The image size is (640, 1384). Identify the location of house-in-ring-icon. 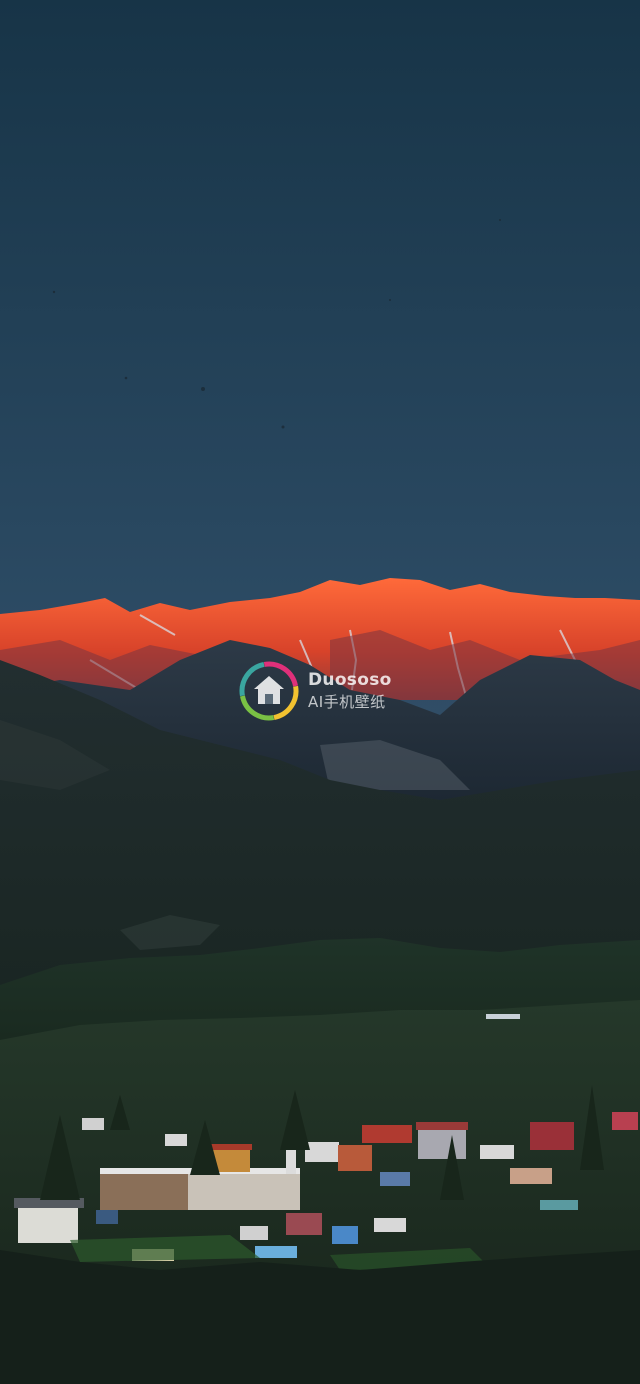
(269, 691).